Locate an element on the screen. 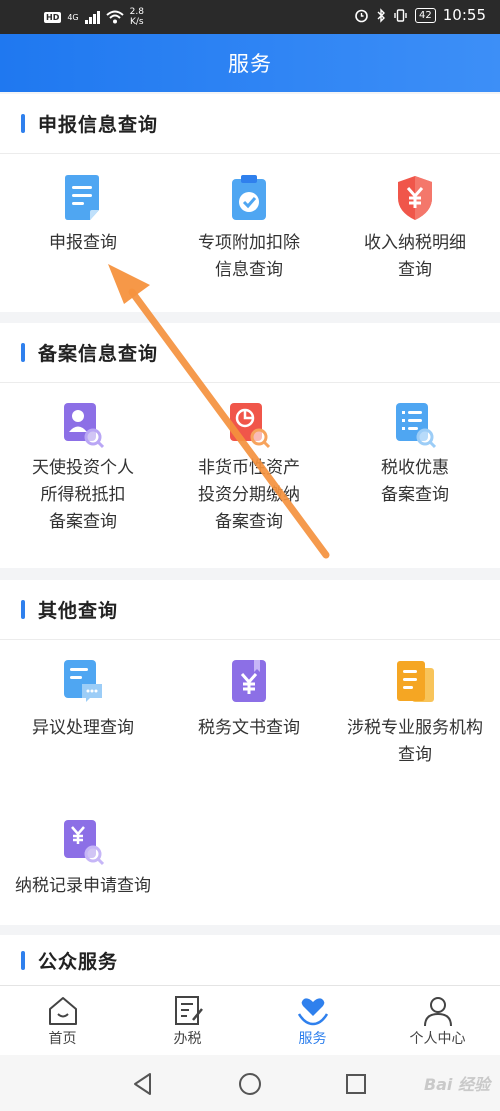  section-header: 申报信息查询 is located at coordinates (250, 124).